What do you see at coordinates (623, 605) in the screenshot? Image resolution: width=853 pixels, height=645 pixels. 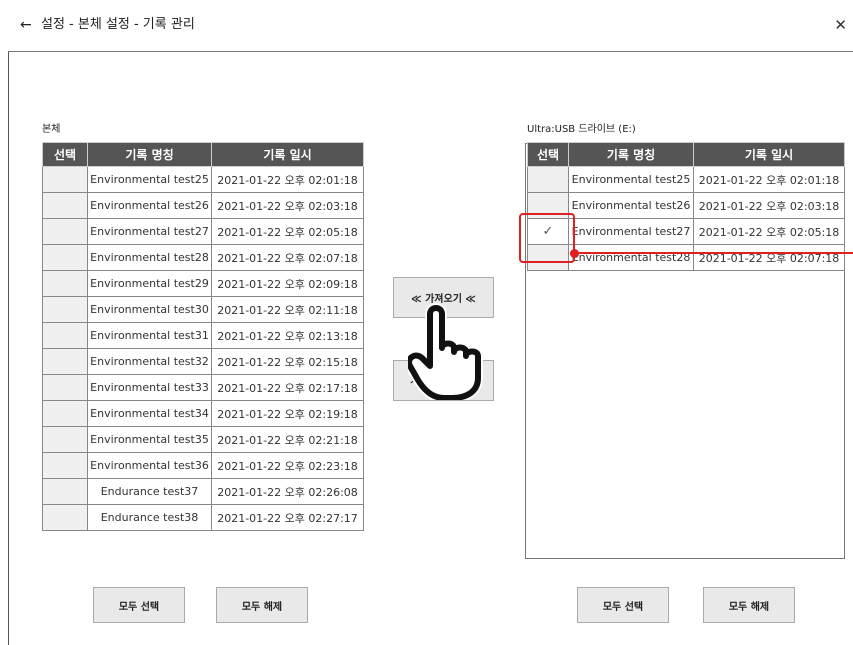 I see `right-select-all-button: 모두 선택` at bounding box center [623, 605].